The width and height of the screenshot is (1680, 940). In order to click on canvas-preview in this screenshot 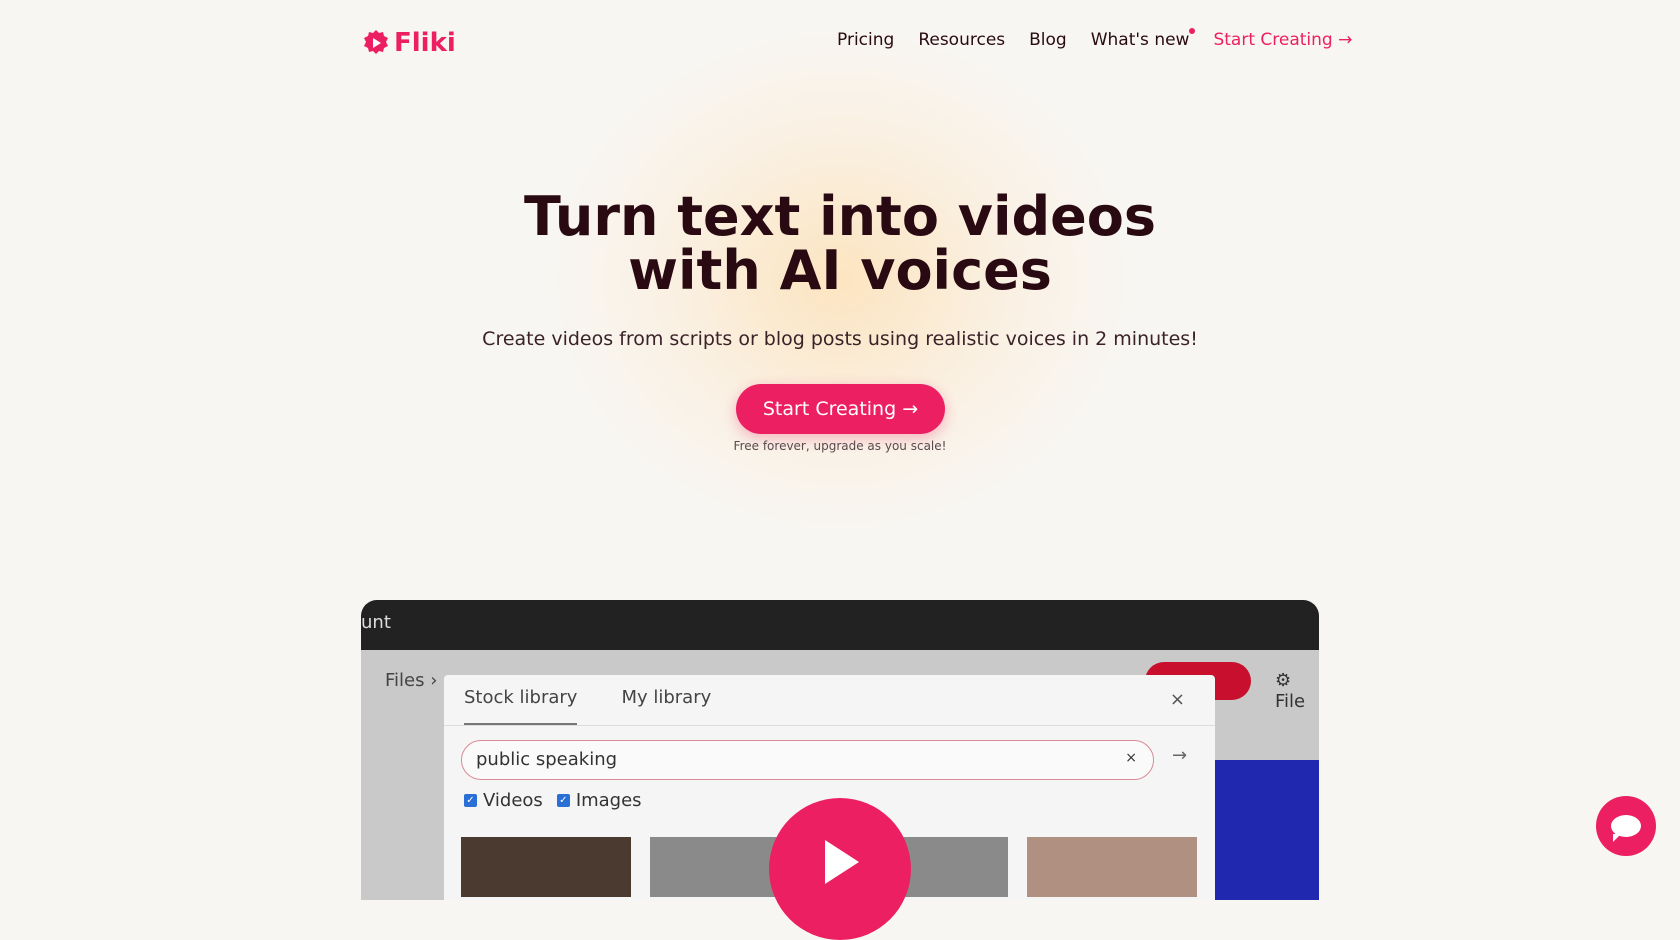, I will do `click(1265, 830)`.